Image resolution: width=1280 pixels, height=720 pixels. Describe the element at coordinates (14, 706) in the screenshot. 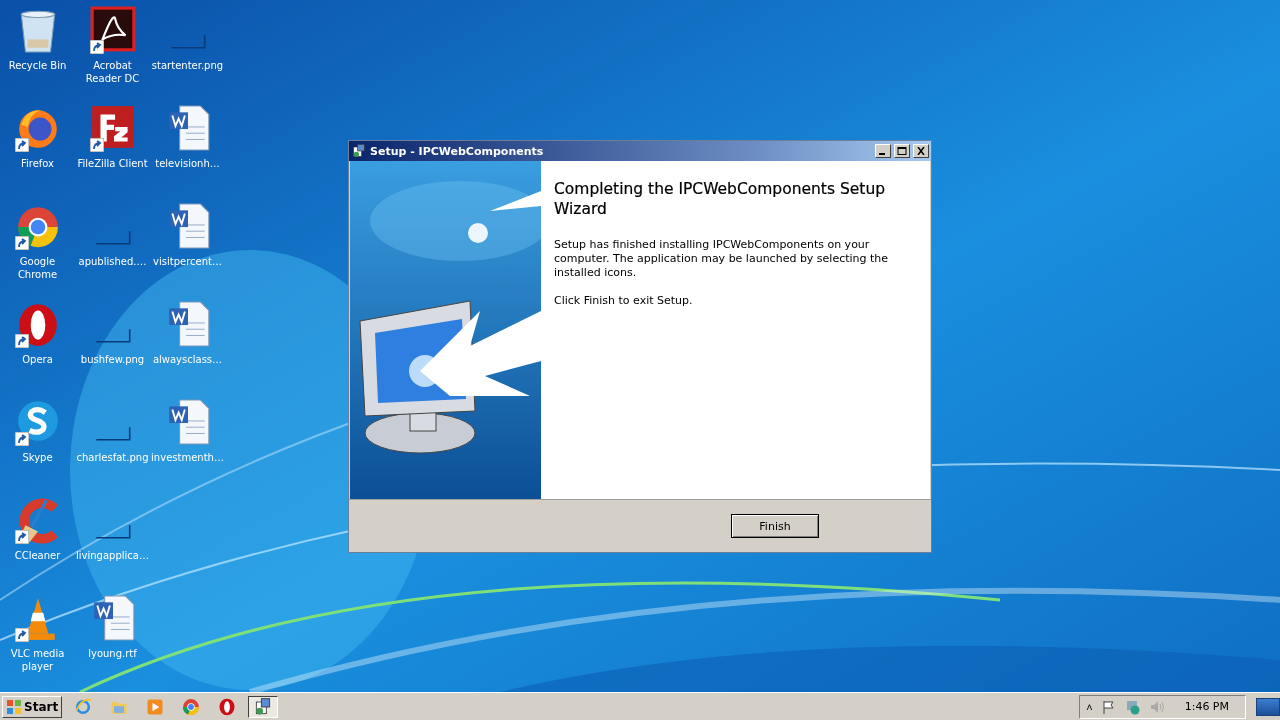

I see `windows-logo-icon` at that location.